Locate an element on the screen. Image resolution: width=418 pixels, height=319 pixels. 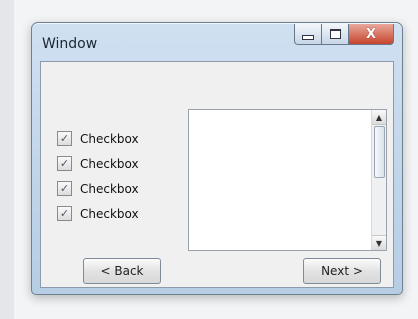
scroll-up-icon: ▲ is located at coordinates (379, 117).